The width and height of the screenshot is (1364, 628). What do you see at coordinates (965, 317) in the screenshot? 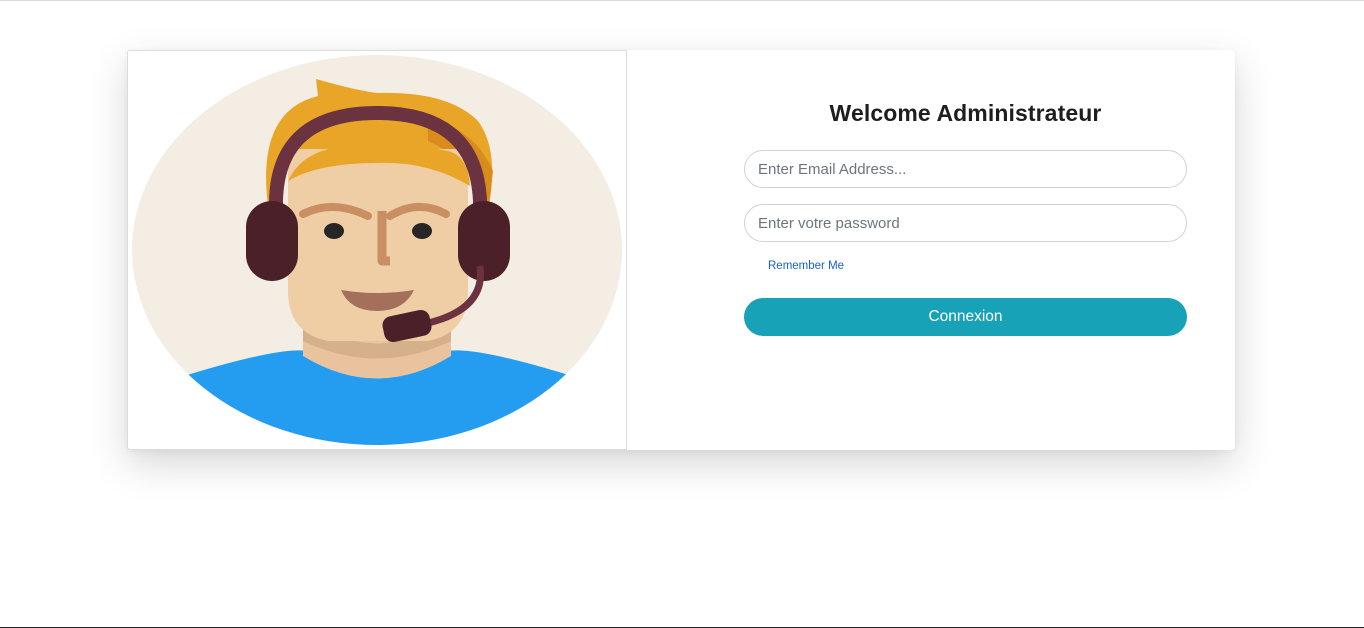
I see `connexion-button: Connexion` at bounding box center [965, 317].